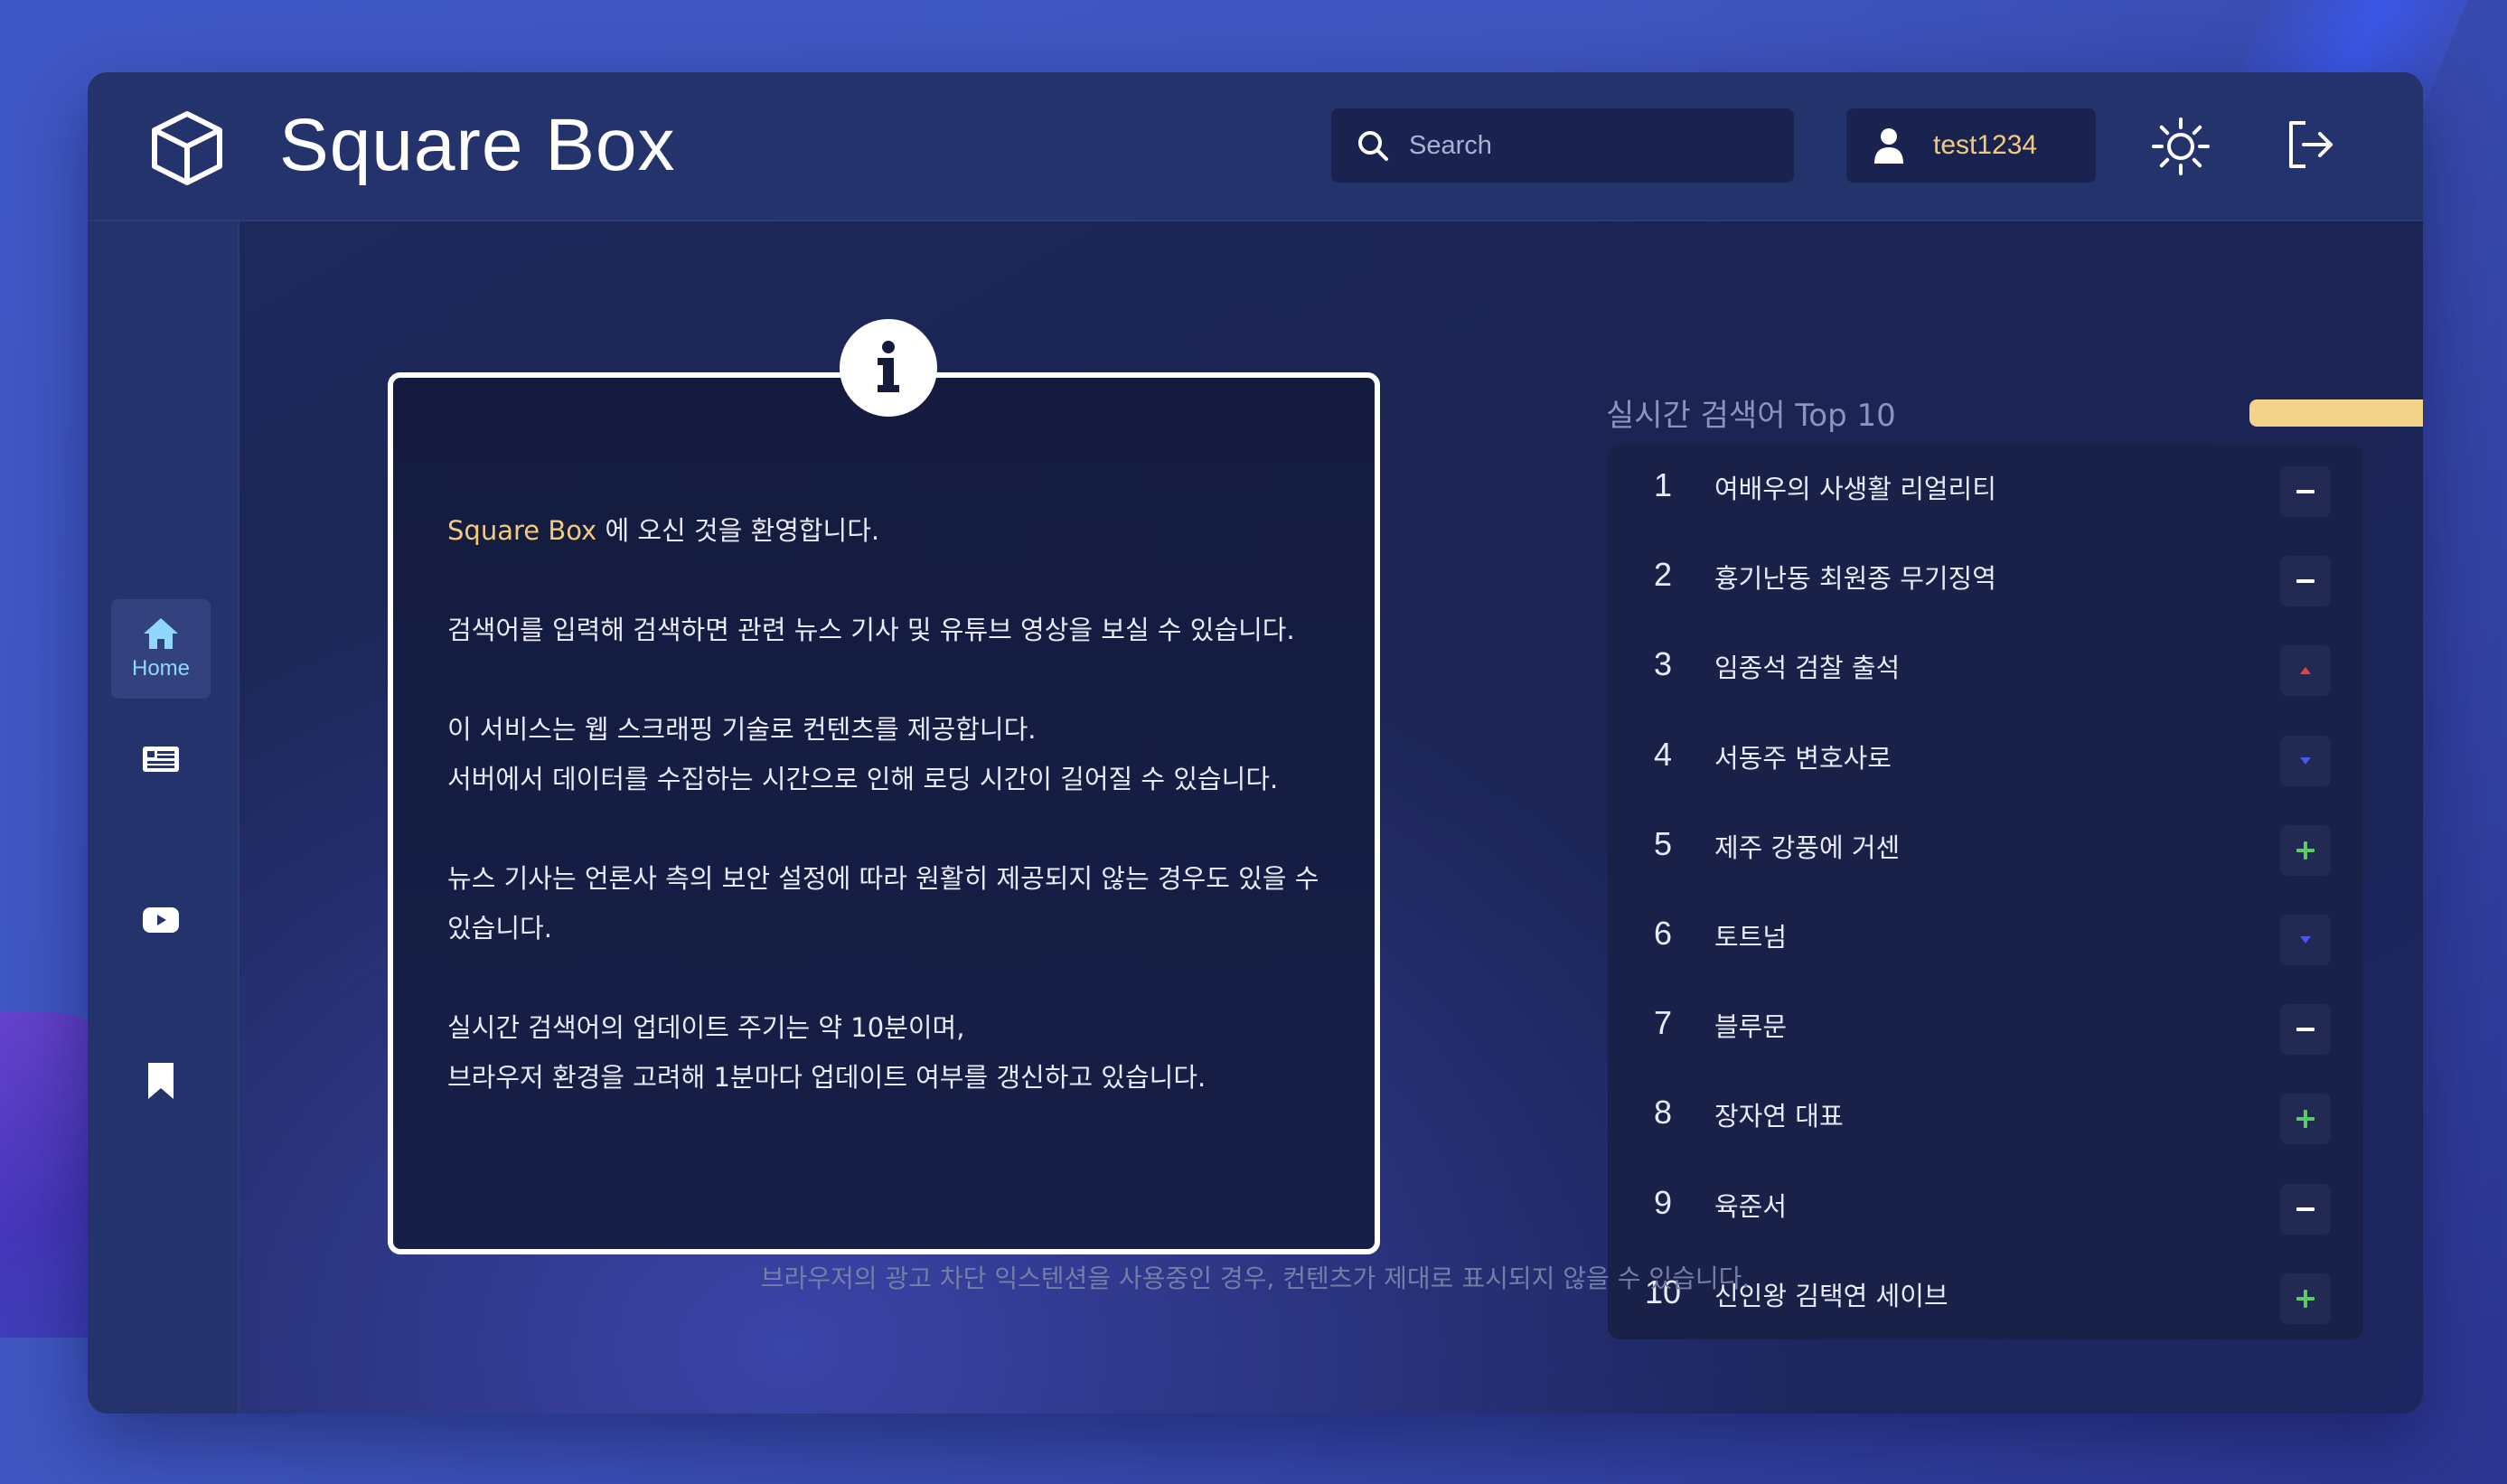 The image size is (2507, 1484). Describe the element at coordinates (1807, 846) in the screenshot. I see `search-term: 제주 강풍에 거센` at that location.